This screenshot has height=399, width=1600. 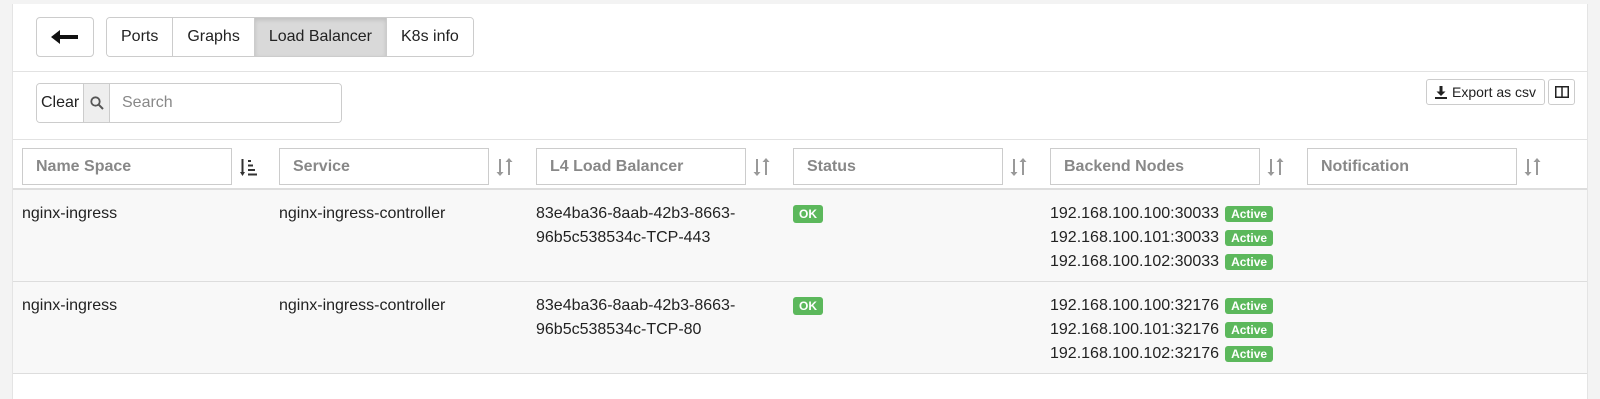 What do you see at coordinates (140, 37) in the screenshot?
I see `tab-ports: Ports` at bounding box center [140, 37].